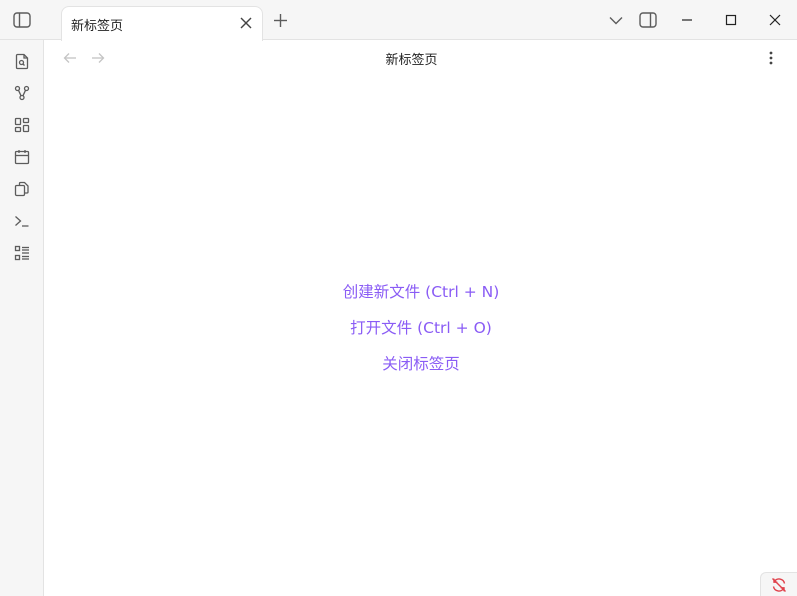 This screenshot has width=797, height=596. I want to click on close-tab-link: 关闭标签页, so click(421, 370).